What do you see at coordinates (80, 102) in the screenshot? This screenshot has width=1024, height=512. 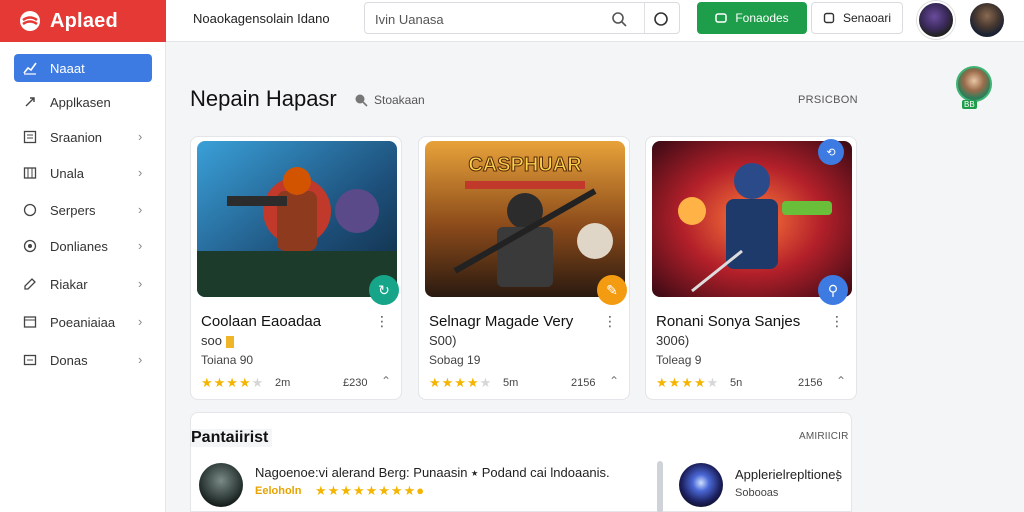 I see `sidebar-item-label: Applkasen` at bounding box center [80, 102].